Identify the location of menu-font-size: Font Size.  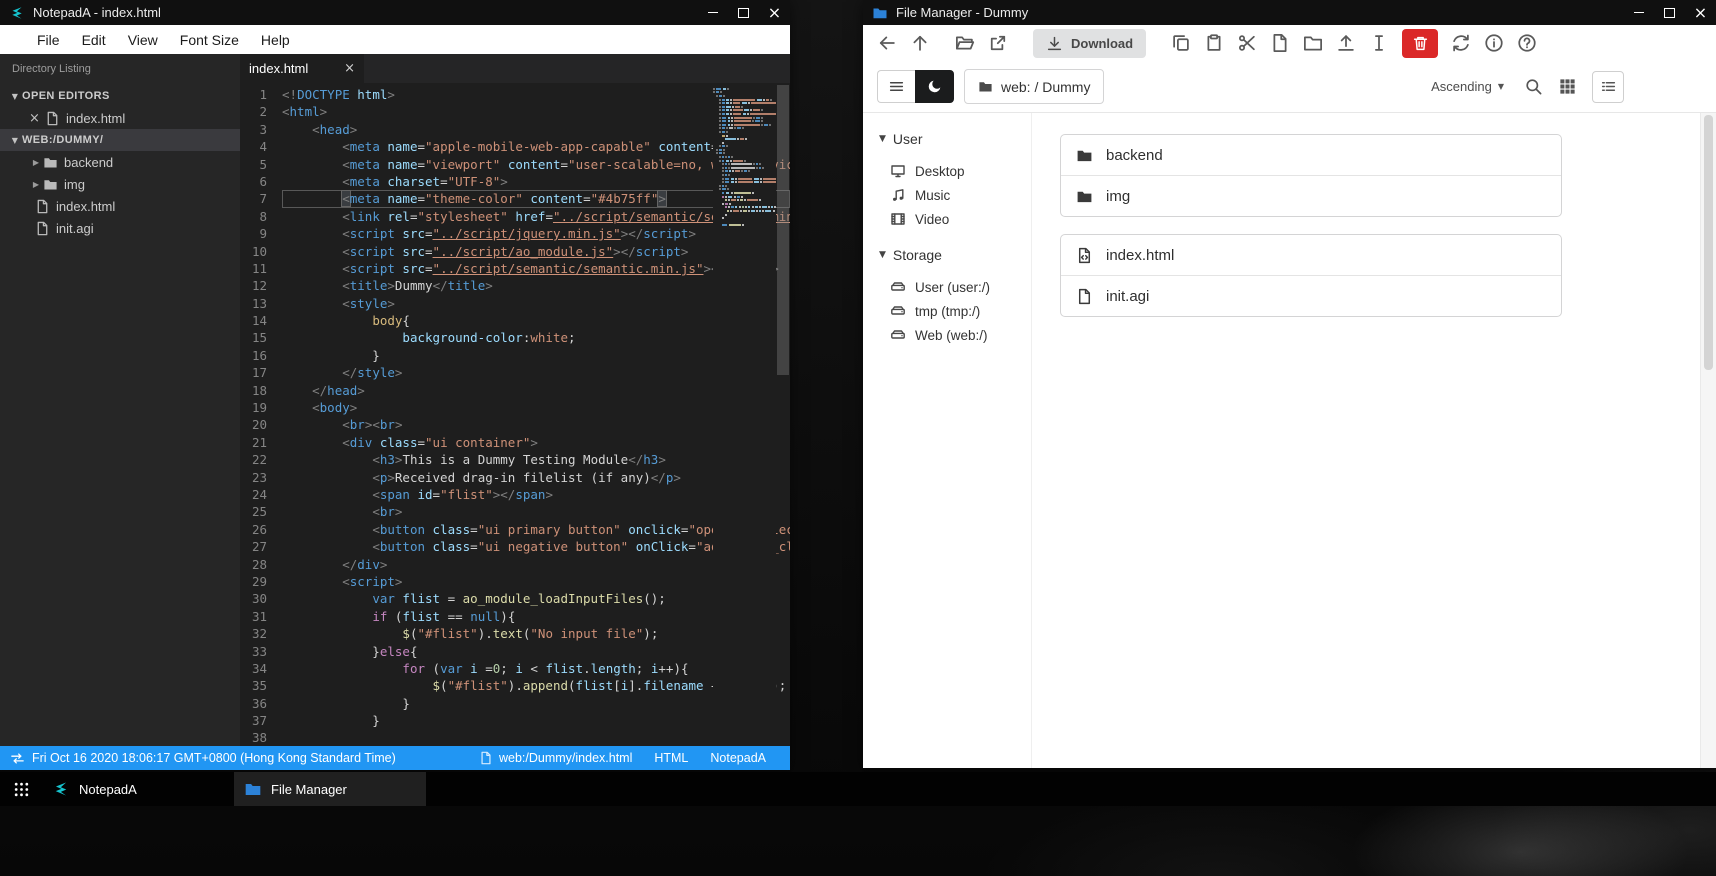
(209, 40).